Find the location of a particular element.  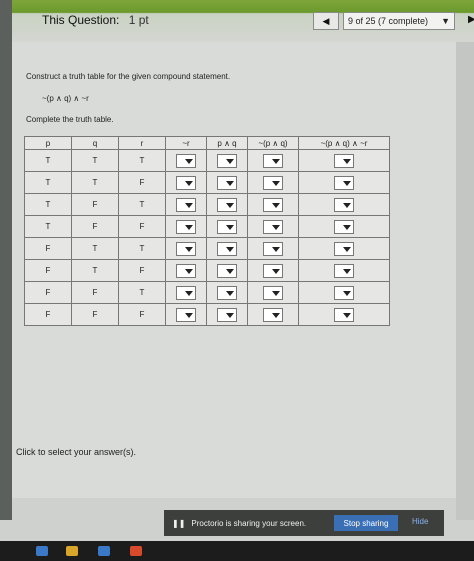

prev-triangle-icon: ◀ is located at coordinates (326, 20).